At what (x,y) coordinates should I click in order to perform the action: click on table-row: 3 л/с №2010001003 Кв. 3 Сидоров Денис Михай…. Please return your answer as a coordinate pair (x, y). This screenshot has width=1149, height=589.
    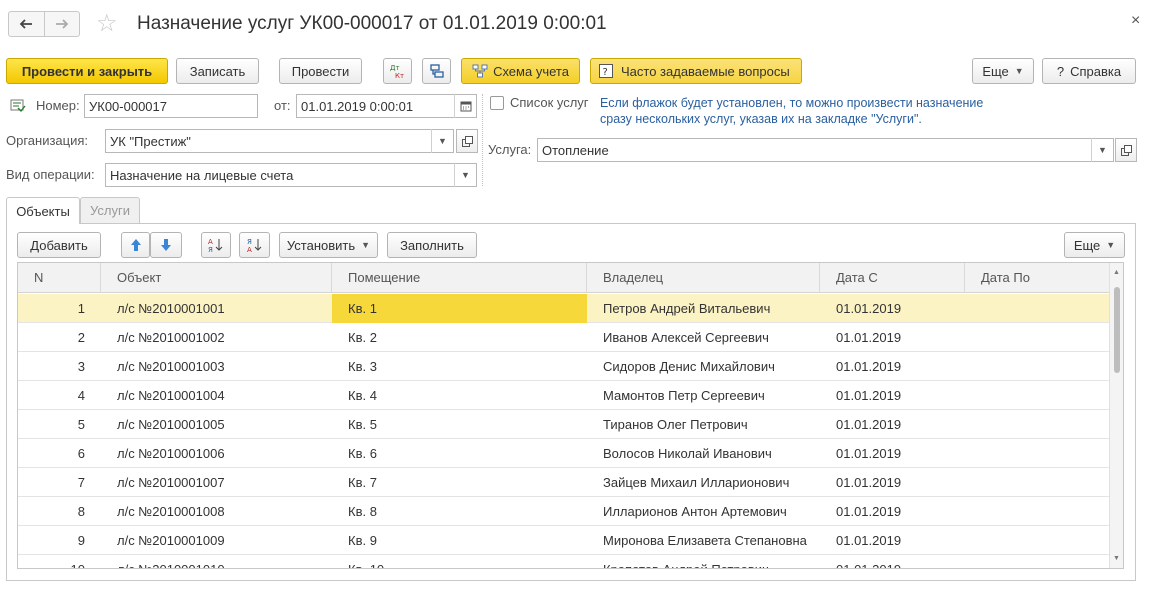
    Looking at the image, I should click on (564, 366).